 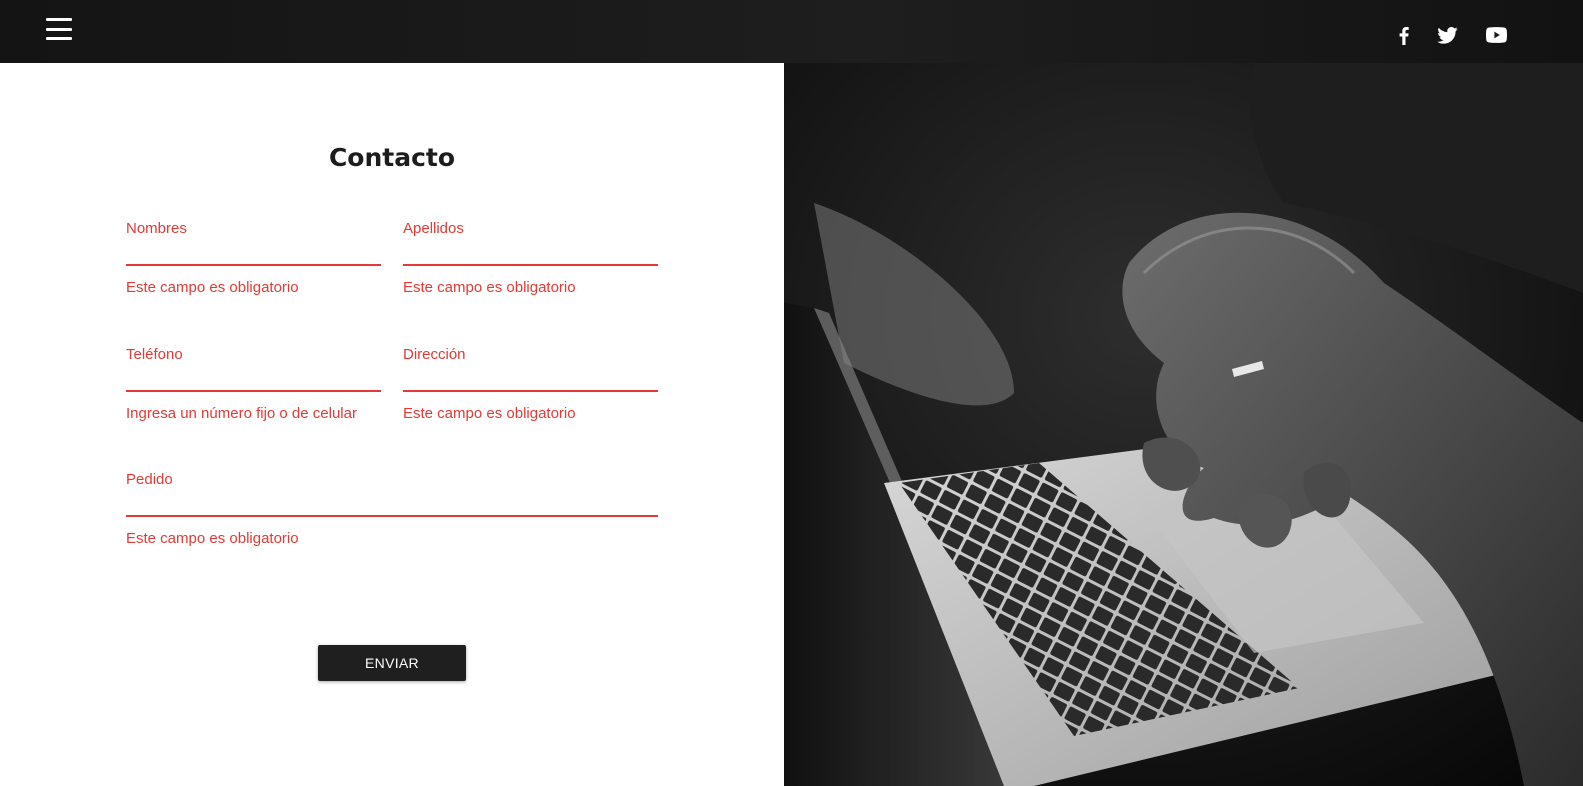 What do you see at coordinates (253, 380) in the screenshot?
I see `telefono-input` at bounding box center [253, 380].